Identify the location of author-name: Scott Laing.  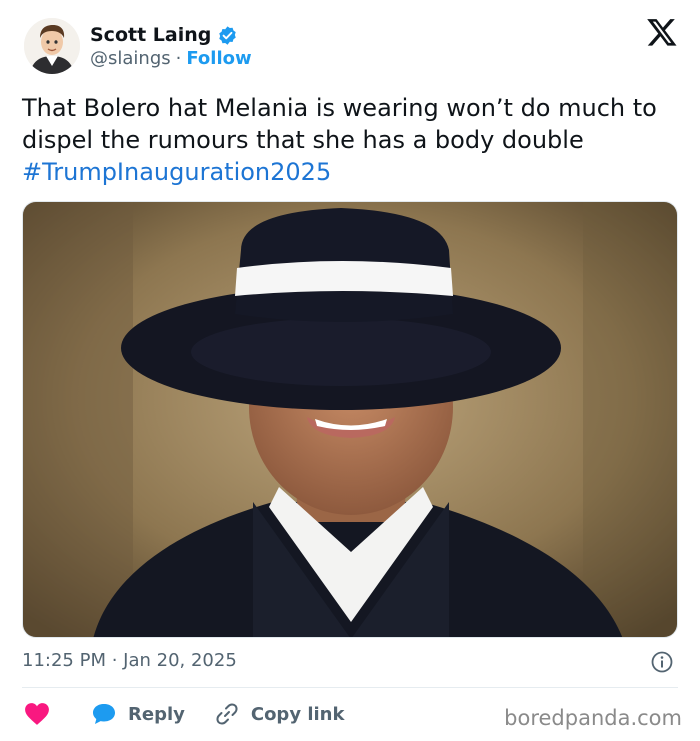
(150, 35).